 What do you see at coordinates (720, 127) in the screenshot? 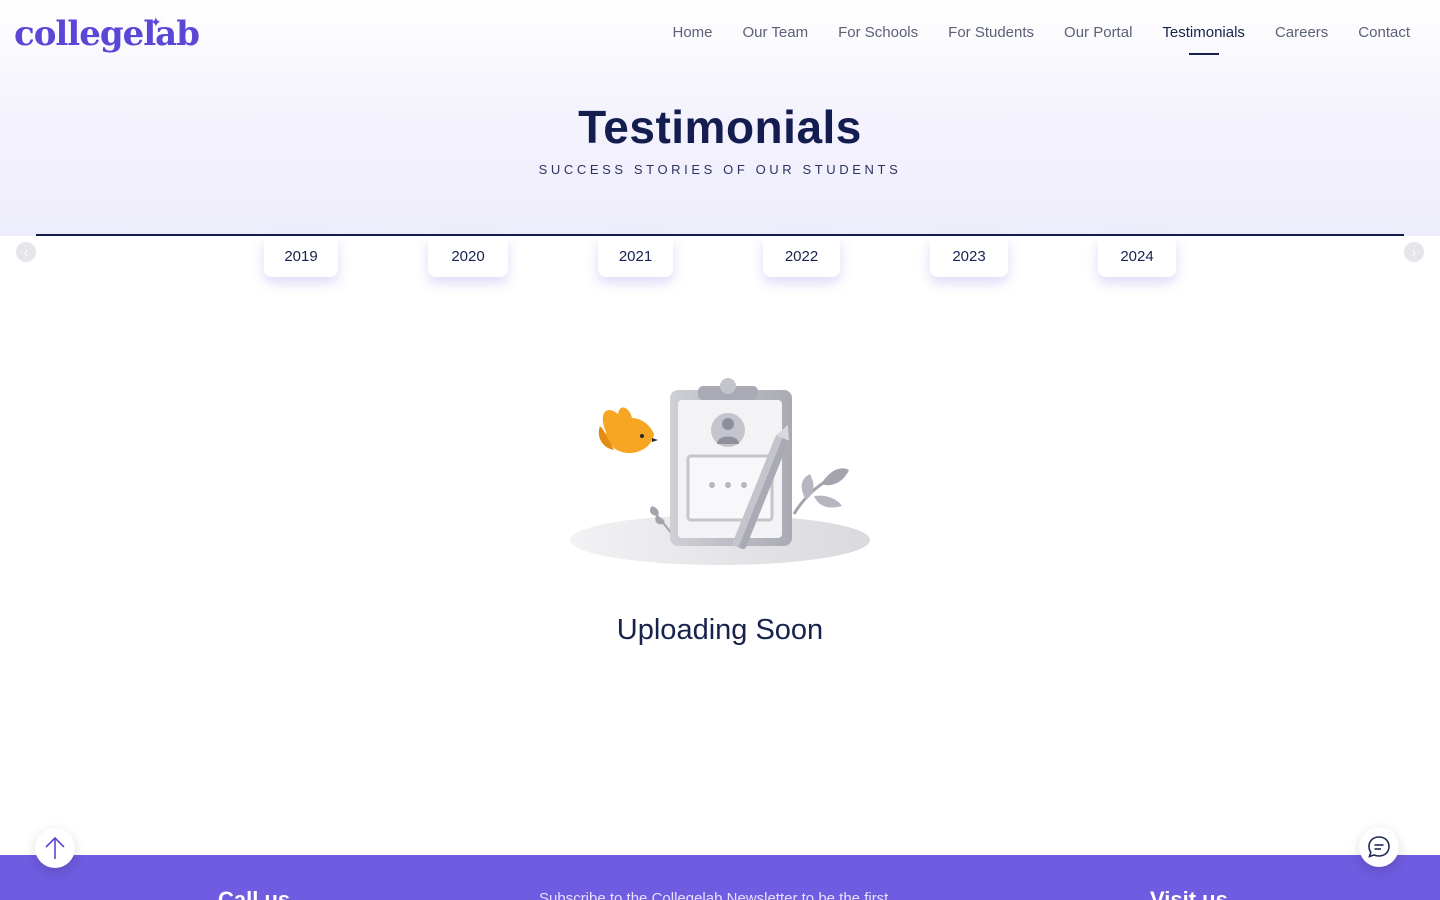
I see `page-title: Testimonials` at bounding box center [720, 127].